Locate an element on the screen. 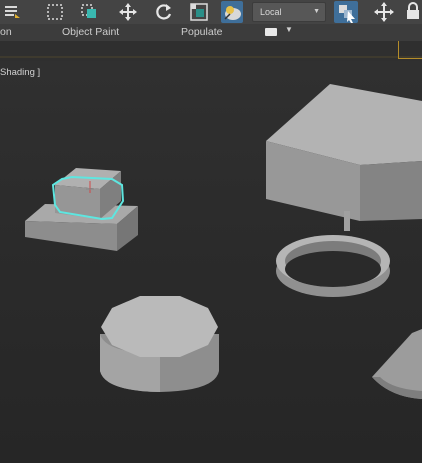  region-select-icon is located at coordinates (55, 12).